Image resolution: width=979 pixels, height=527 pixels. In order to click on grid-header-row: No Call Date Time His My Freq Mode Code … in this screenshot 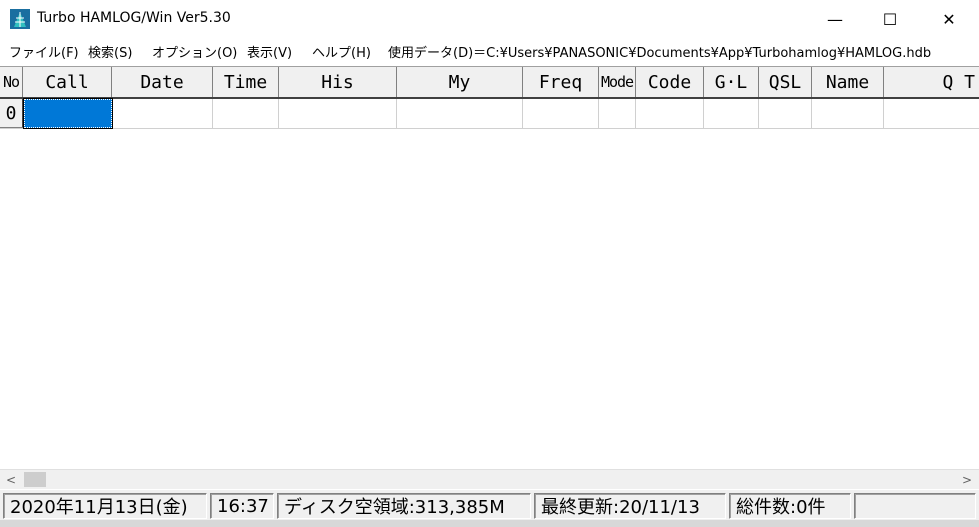, I will do `click(489, 83)`.